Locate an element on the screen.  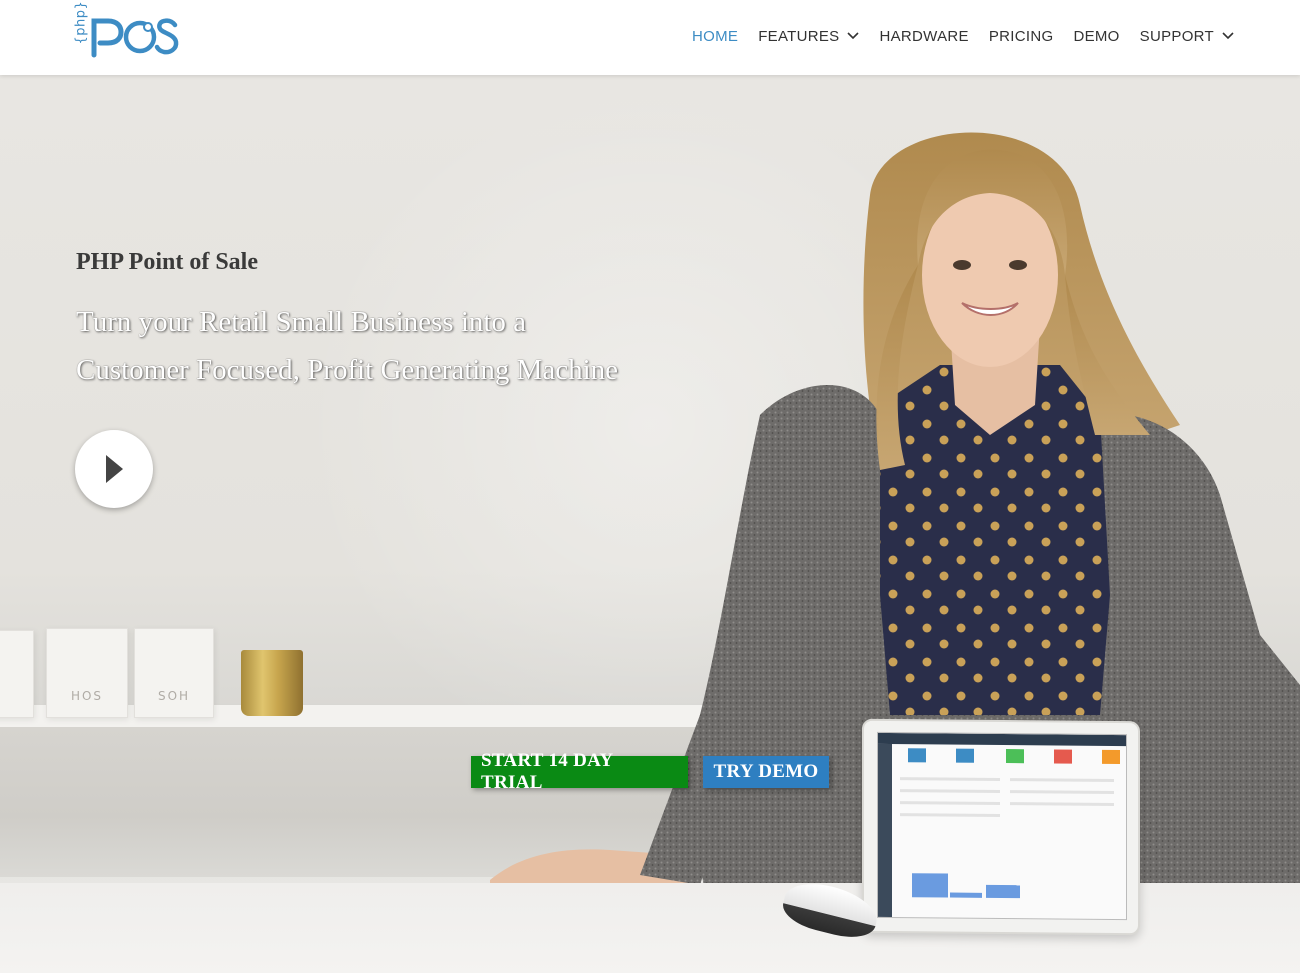
nav-demo-label: DEMO is located at coordinates (1096, 36).